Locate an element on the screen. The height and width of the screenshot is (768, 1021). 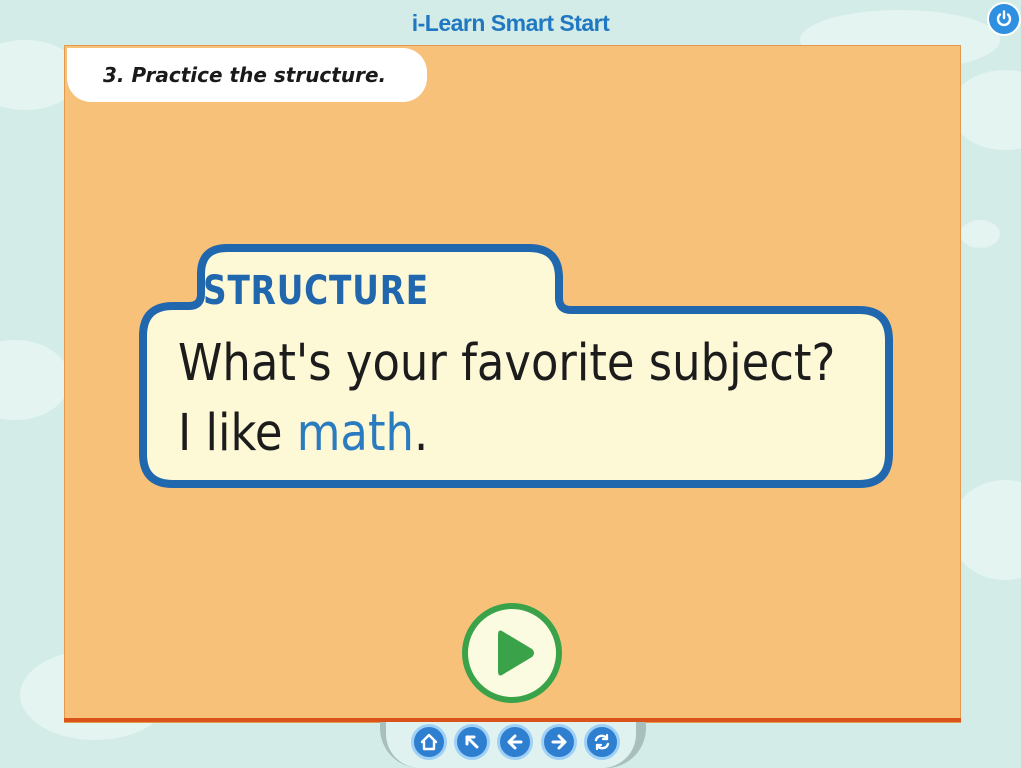
refresh-icon is located at coordinates (602, 742).